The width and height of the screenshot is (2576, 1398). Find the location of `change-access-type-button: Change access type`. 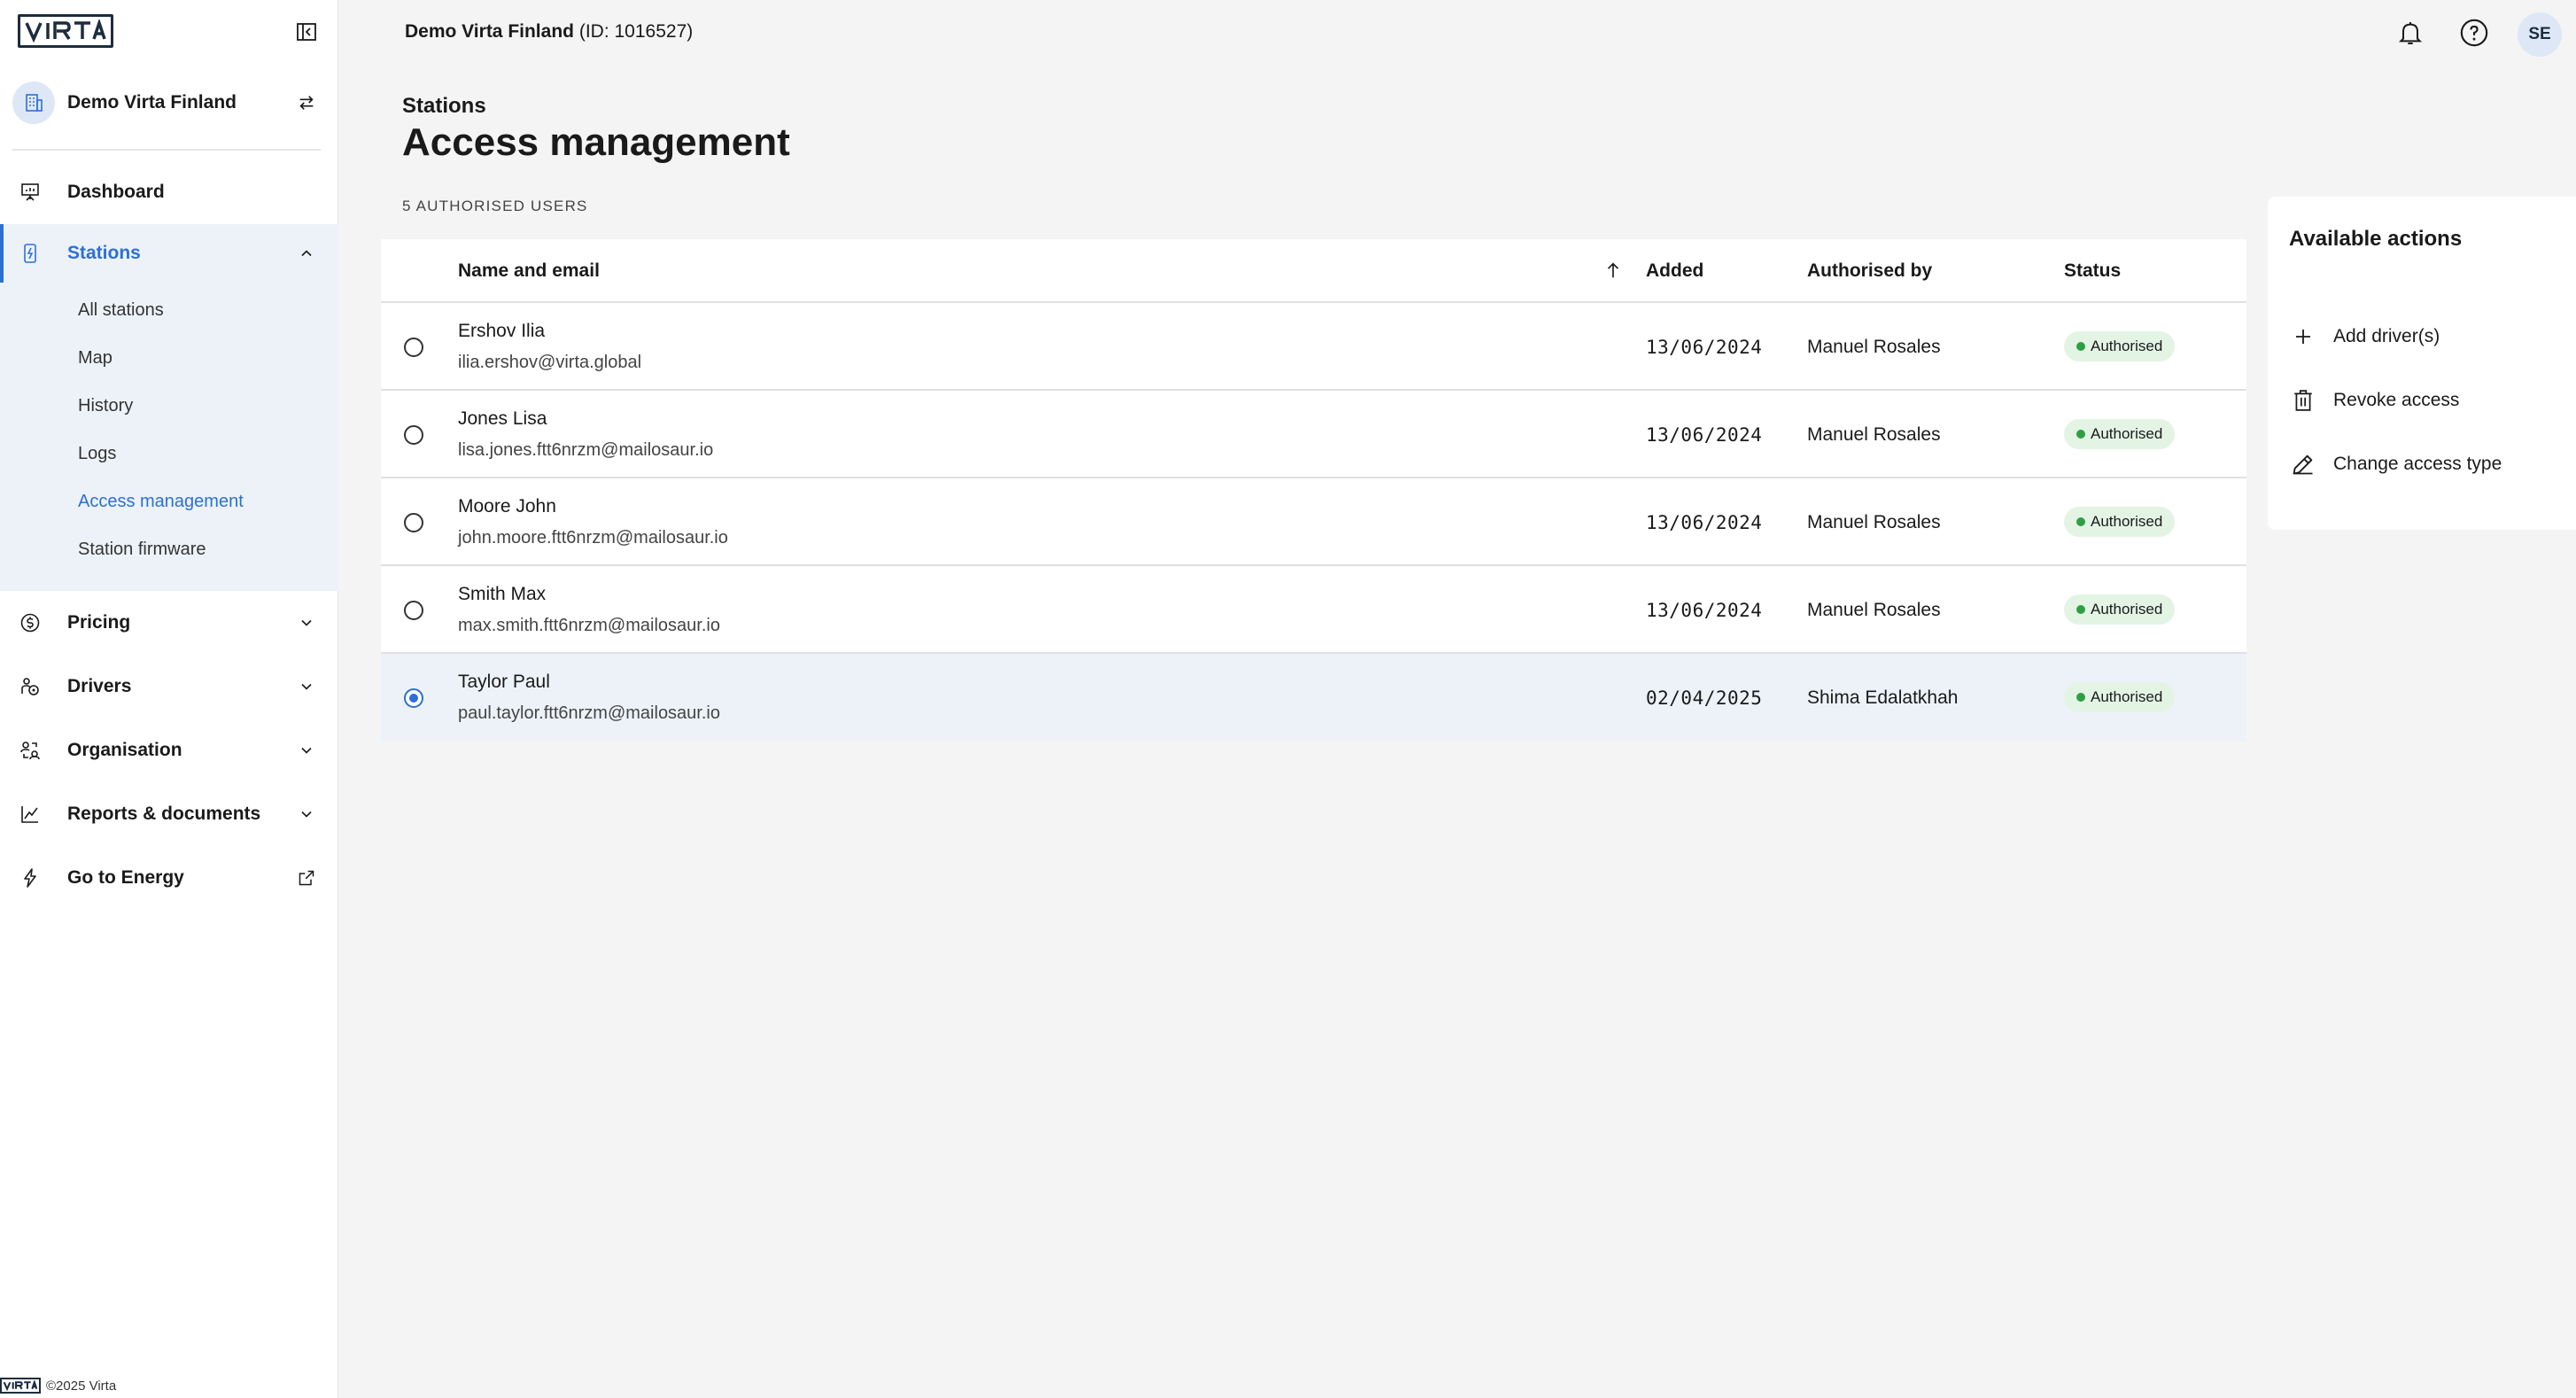

change-access-type-button: Change access type is located at coordinates (2395, 464).